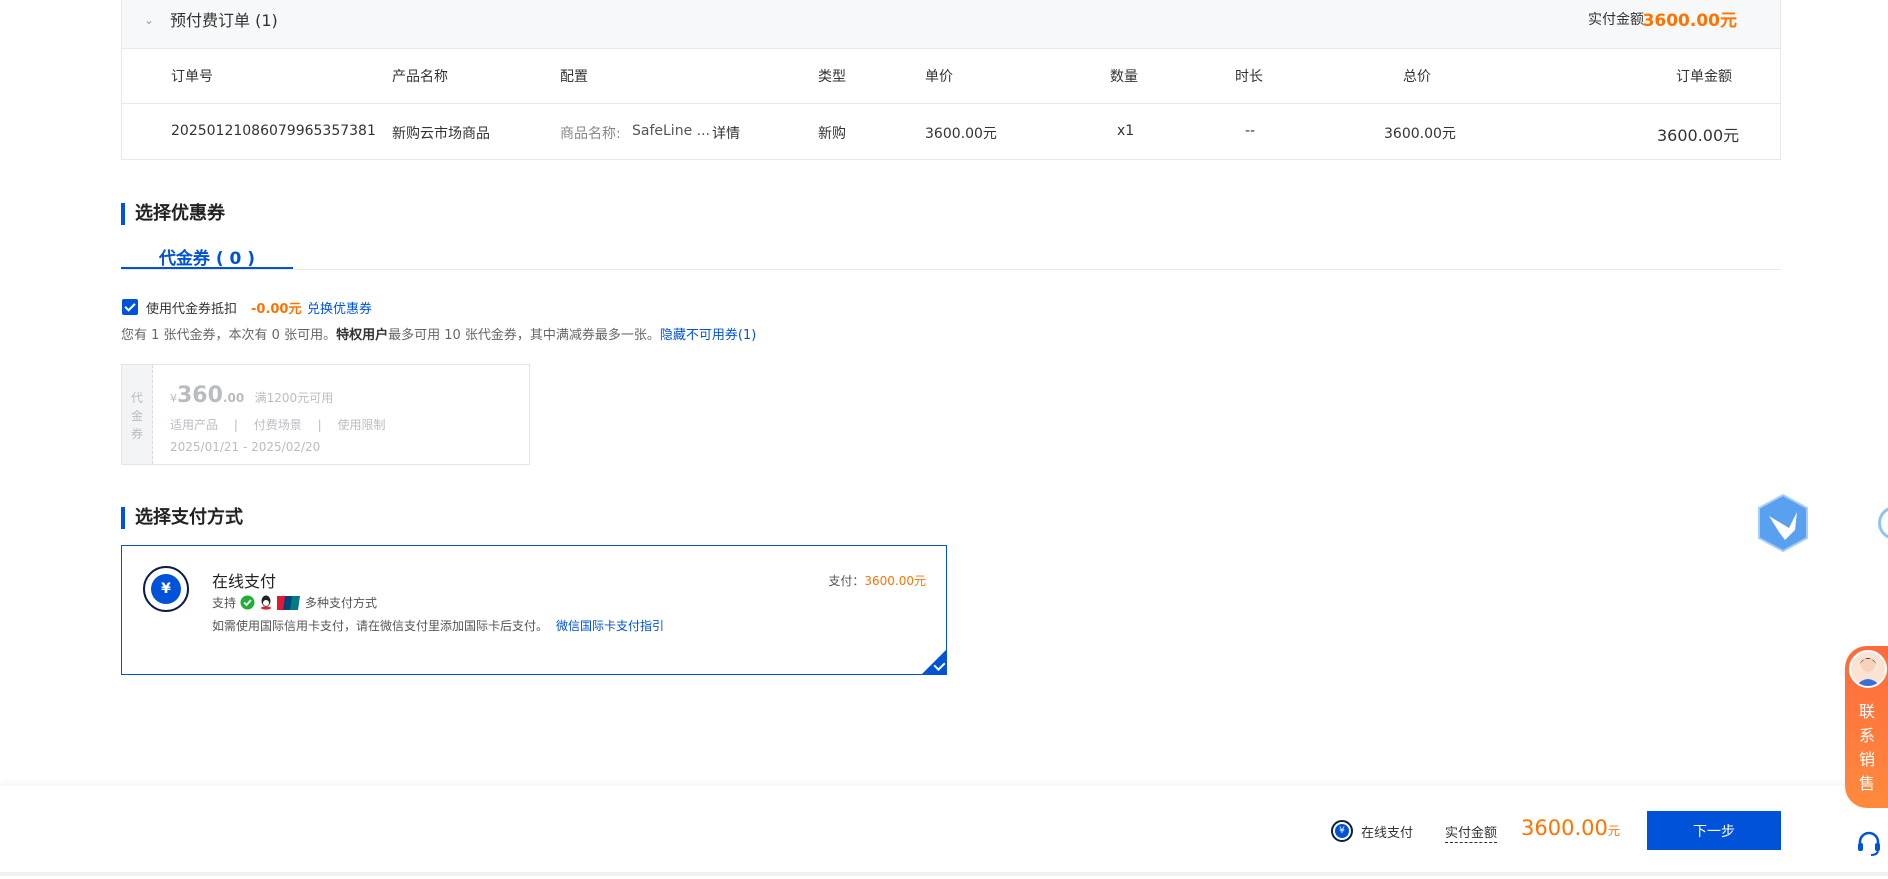  What do you see at coordinates (610, 626) in the screenshot?
I see `intl-card-guide-link: 微信国际卡支付指引` at bounding box center [610, 626].